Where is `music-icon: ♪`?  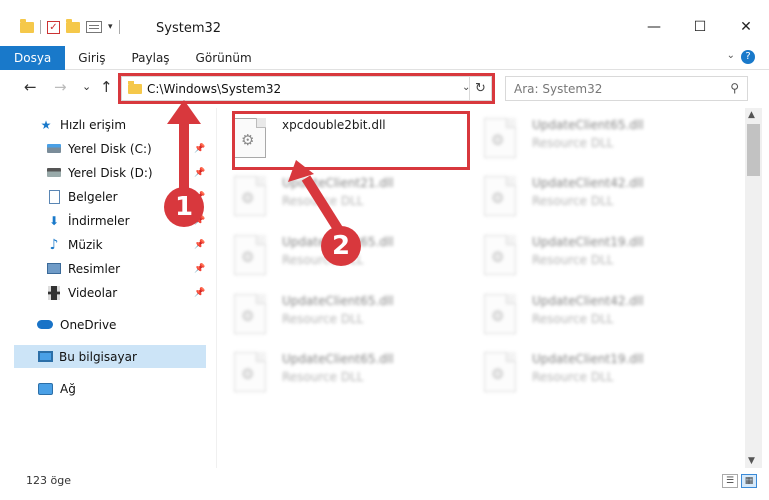 music-icon: ♪ is located at coordinates (54, 244).